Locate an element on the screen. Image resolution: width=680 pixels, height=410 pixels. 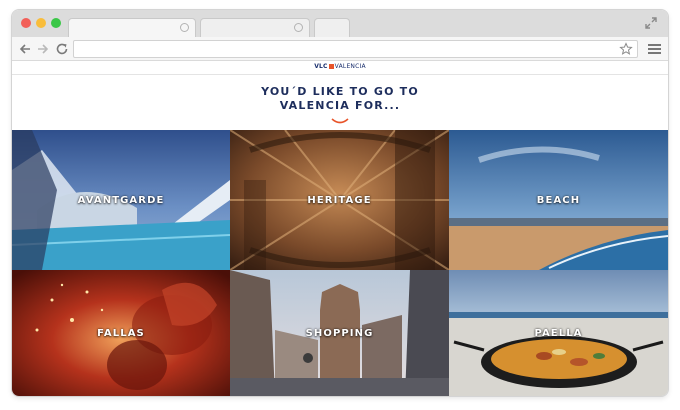
category-label: AVANTGARDE is located at coordinates (121, 200).